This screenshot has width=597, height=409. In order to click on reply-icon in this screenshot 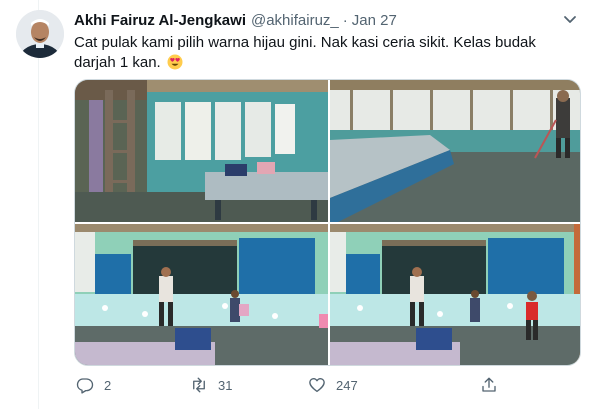, I will do `click(85, 386)`.